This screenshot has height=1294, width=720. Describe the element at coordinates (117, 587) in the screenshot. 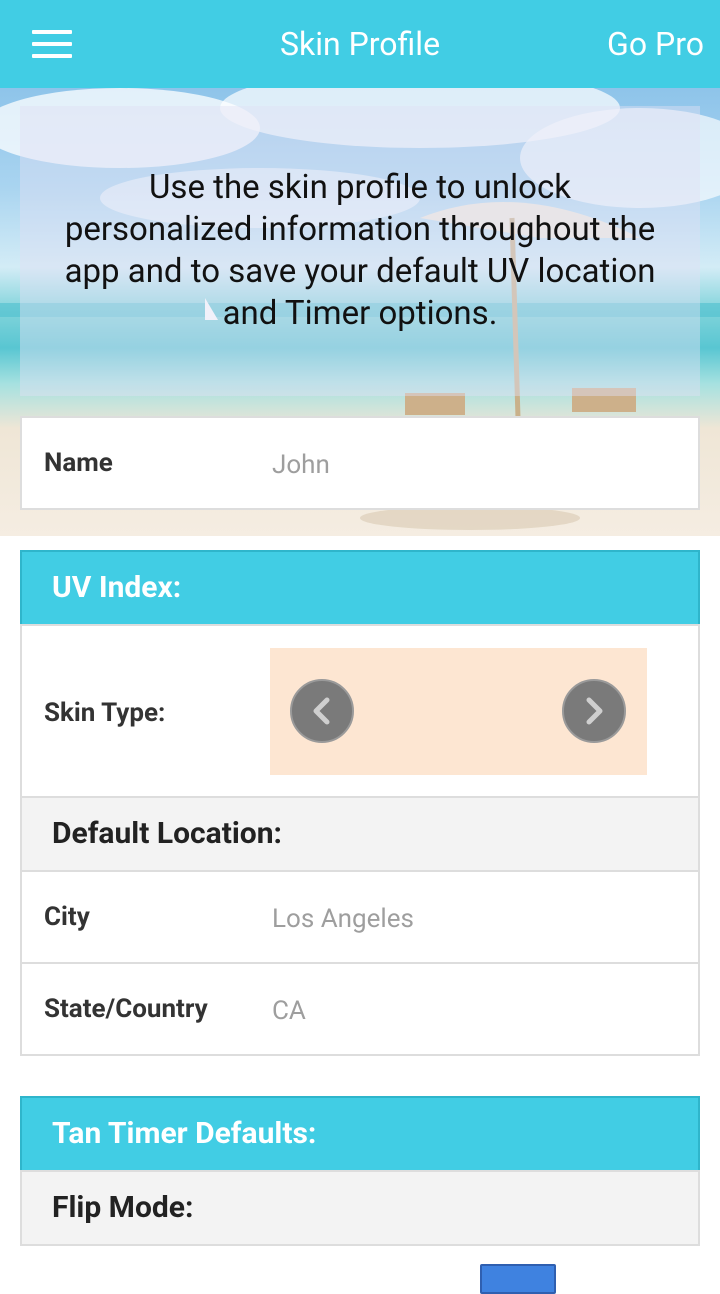

I see `uv-index-title: UV Index:` at that location.